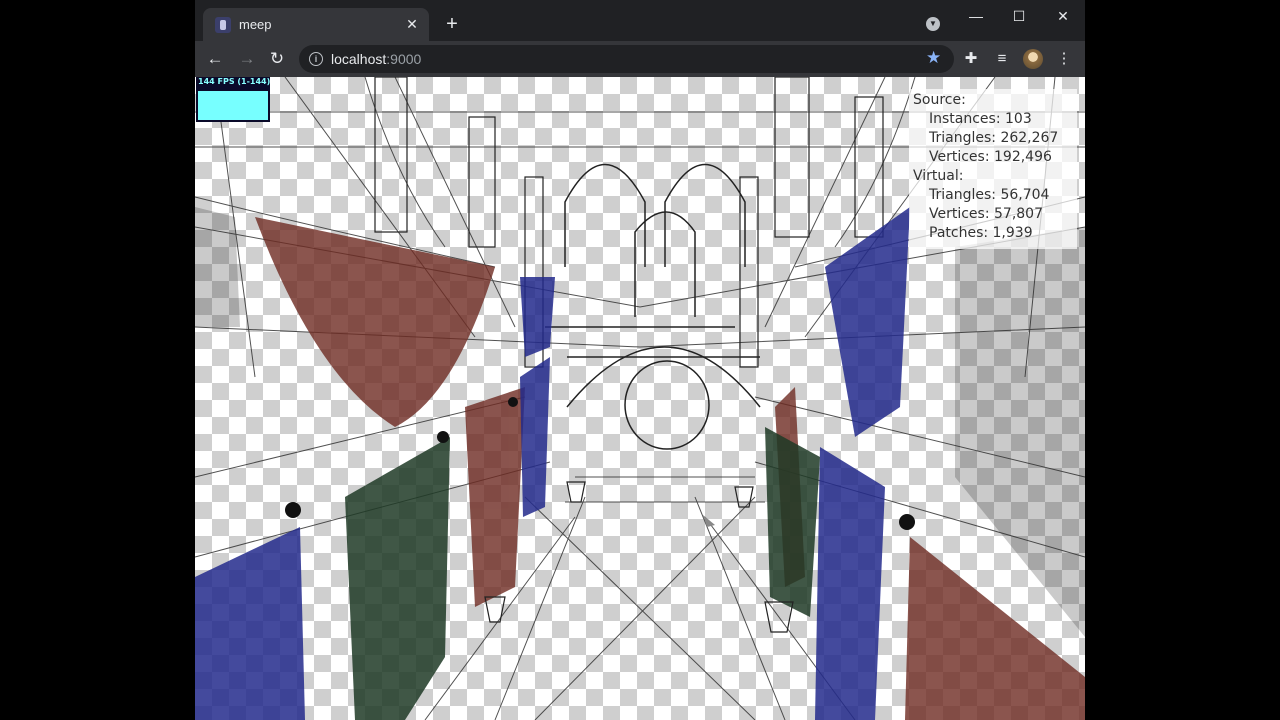 The width and height of the screenshot is (1280, 720). I want to click on profile-avatar, so click(1033, 59).